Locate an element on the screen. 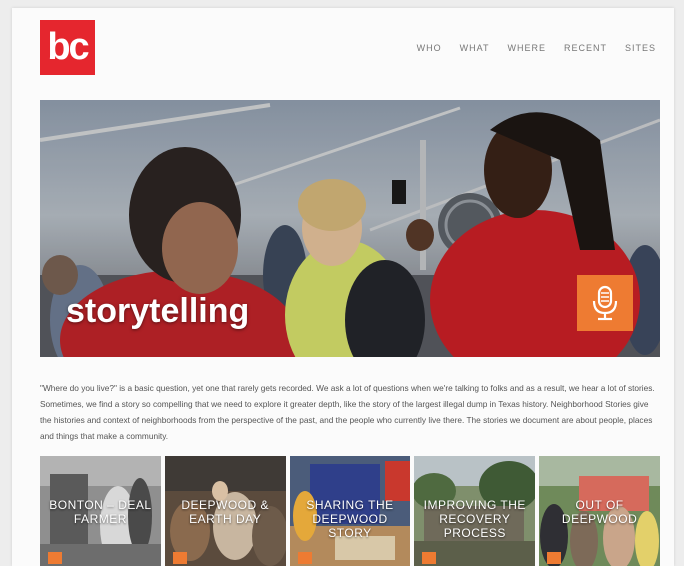  hero-title: storytelling is located at coordinates (158, 311).